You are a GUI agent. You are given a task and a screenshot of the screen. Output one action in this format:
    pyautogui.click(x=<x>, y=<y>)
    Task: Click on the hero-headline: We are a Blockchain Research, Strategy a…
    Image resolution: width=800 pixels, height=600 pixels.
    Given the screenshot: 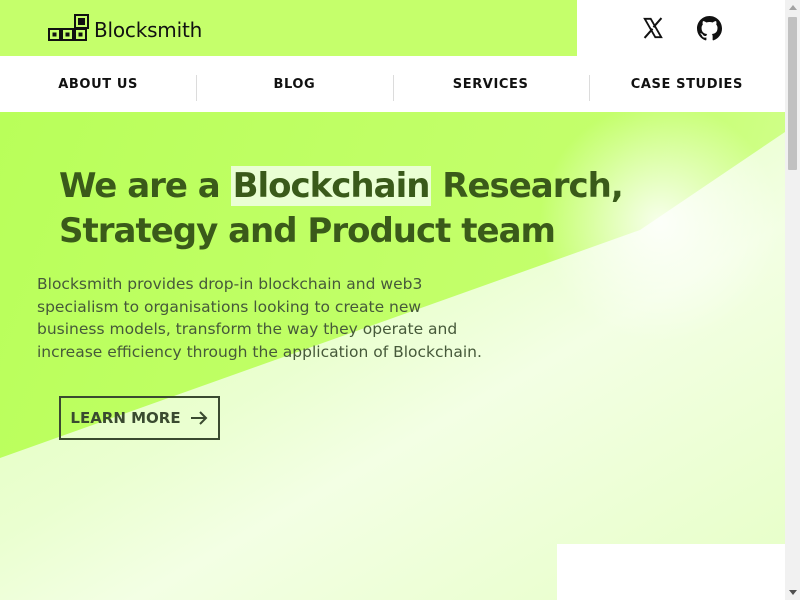 What is the action you would take?
    pyautogui.click(x=369, y=209)
    